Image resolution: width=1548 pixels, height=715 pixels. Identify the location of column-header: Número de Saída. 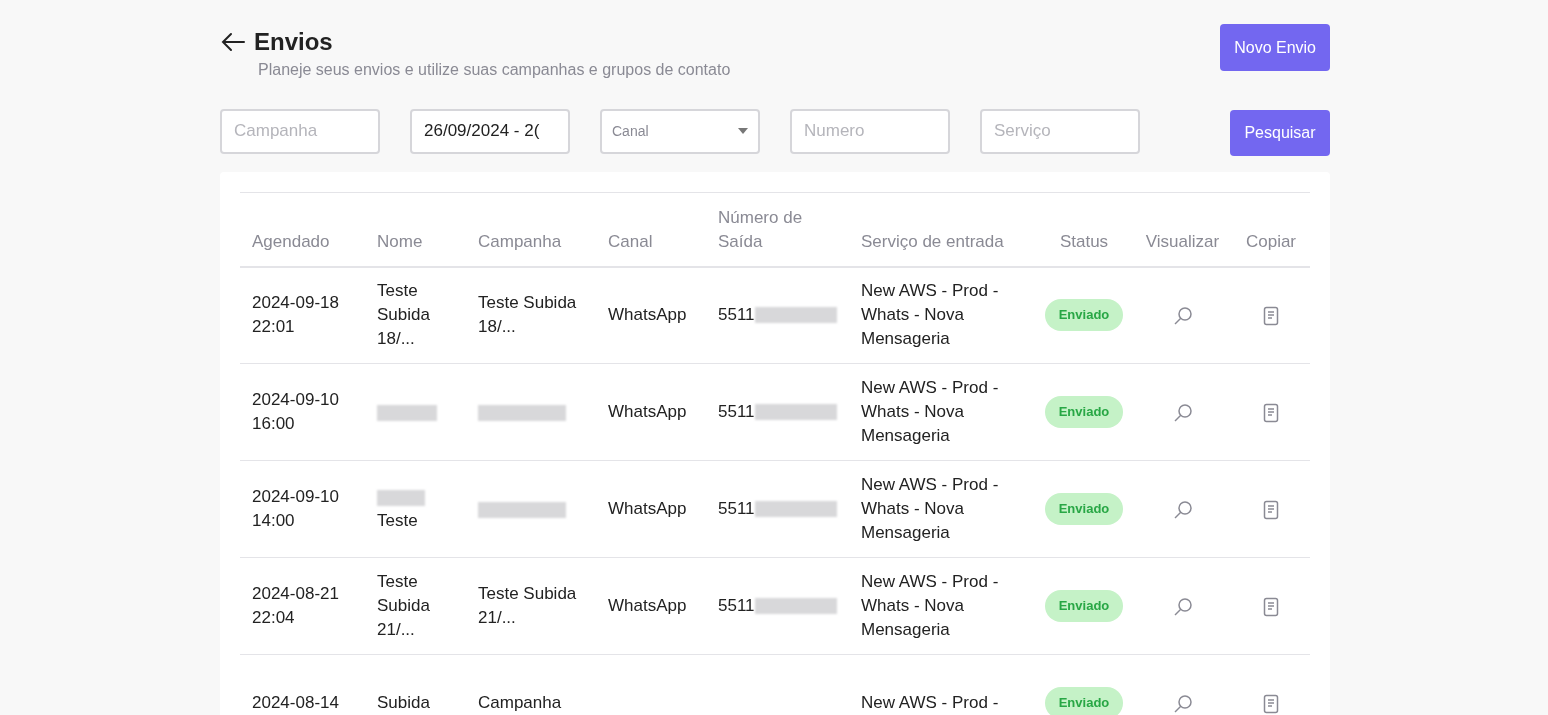
(760, 229).